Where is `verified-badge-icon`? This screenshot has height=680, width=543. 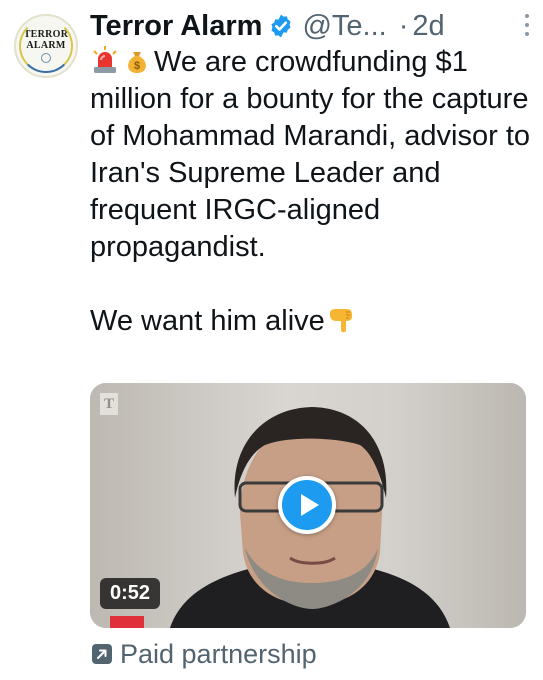 verified-badge-icon is located at coordinates (281, 26).